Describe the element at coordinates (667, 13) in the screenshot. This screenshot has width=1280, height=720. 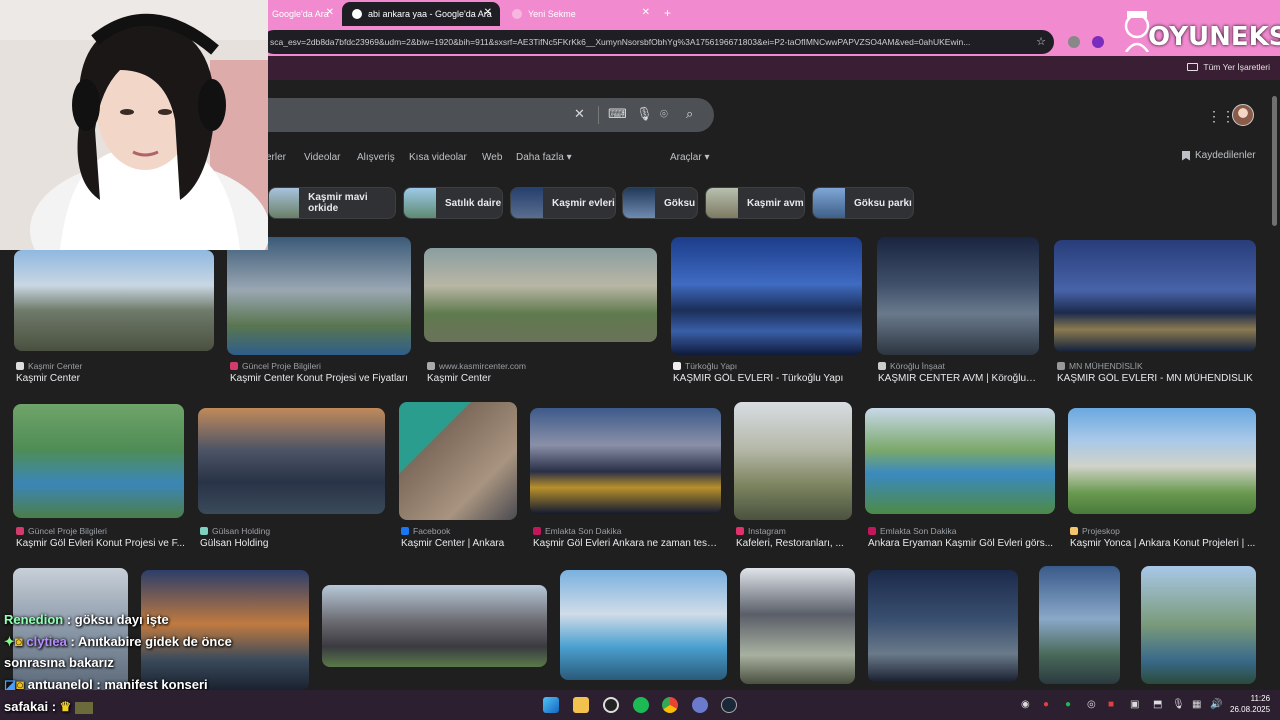
I see `new-tab-button: +` at that location.